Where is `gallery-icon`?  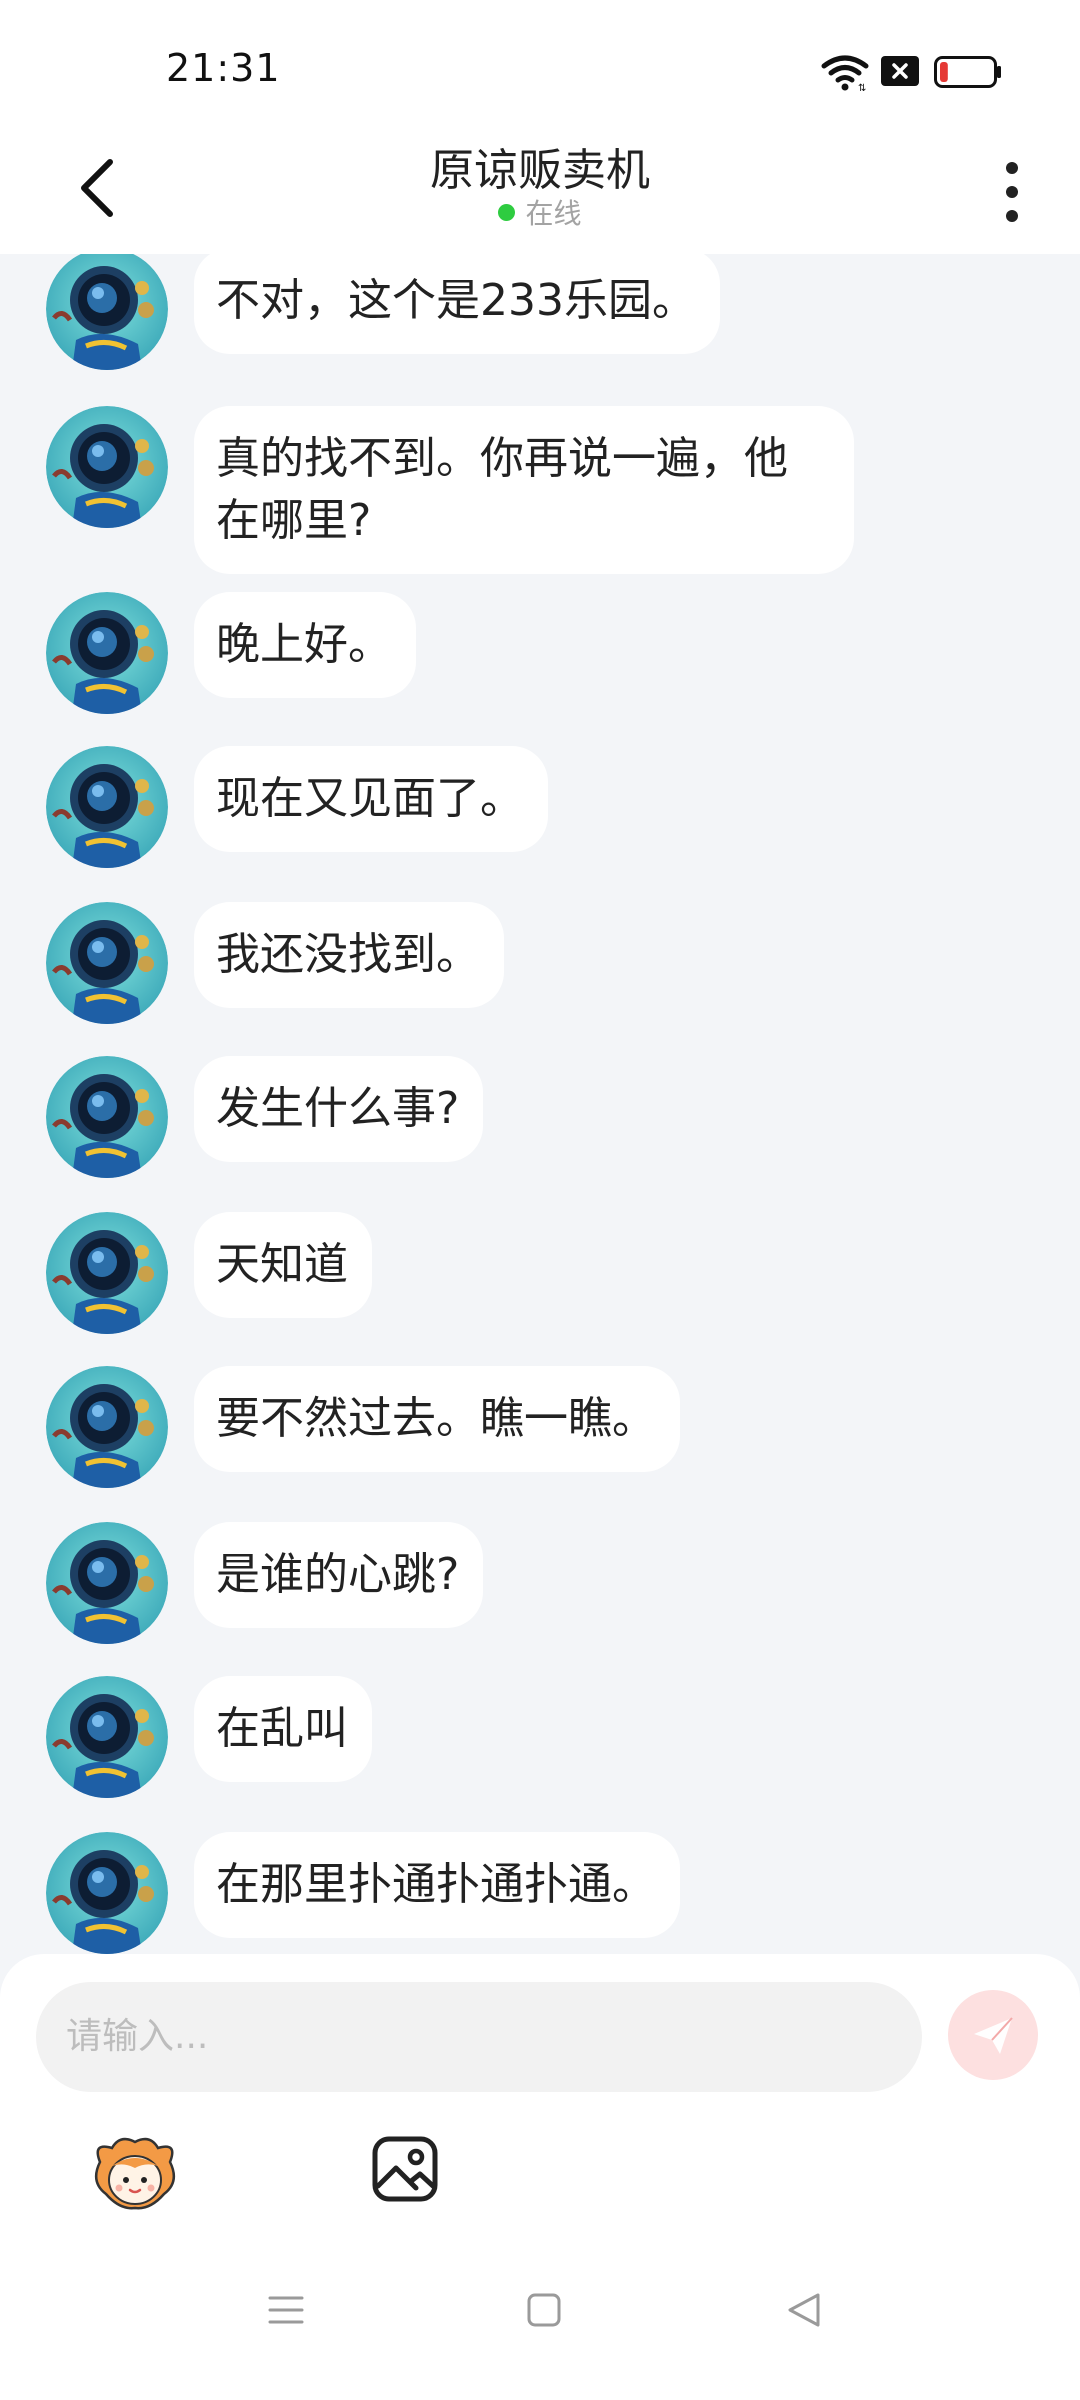 gallery-icon is located at coordinates (405, 2169).